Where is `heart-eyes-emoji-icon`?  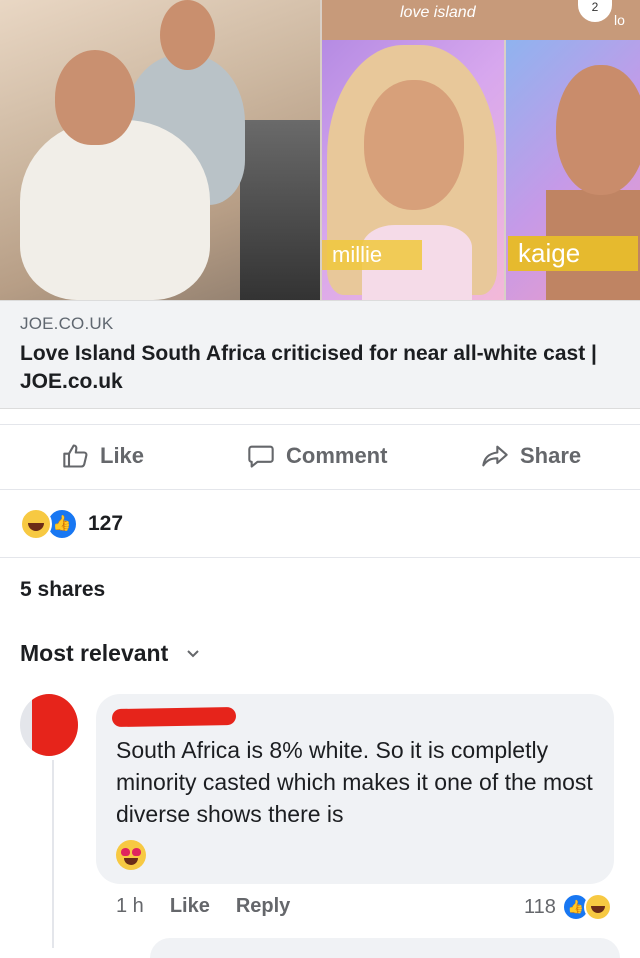
heart-eyes-emoji-icon is located at coordinates (131, 855).